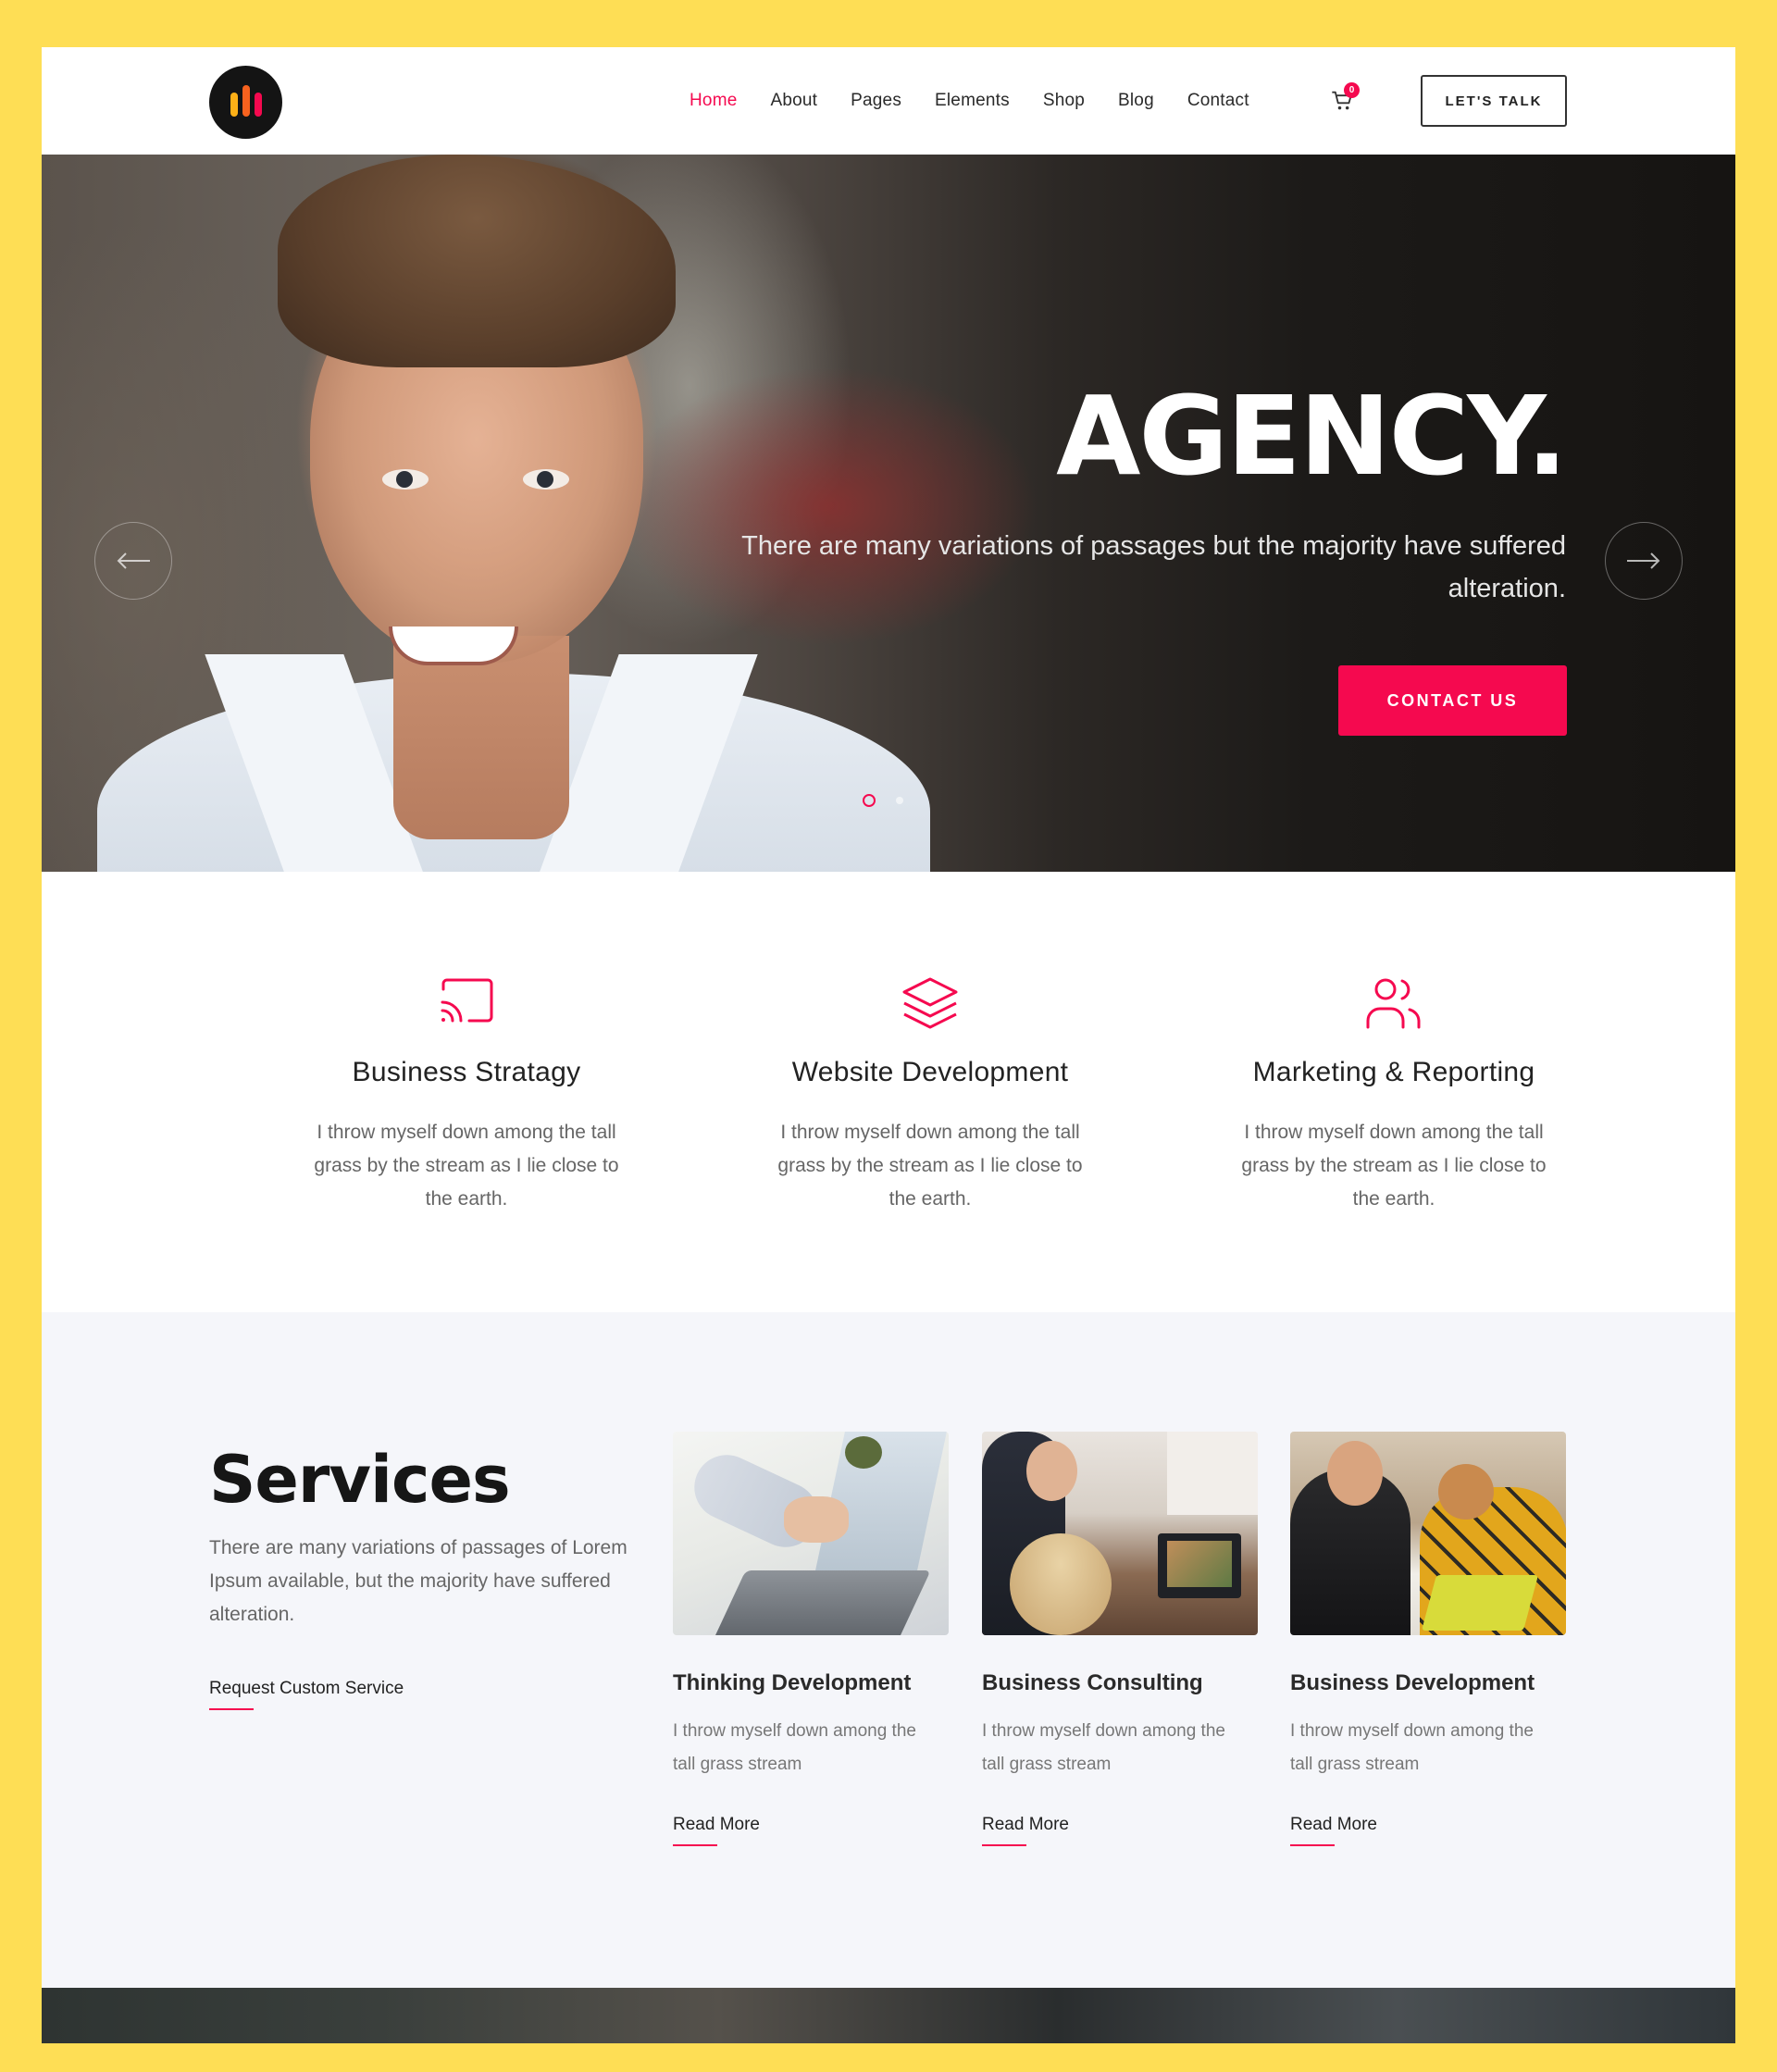 The image size is (1777, 2072). Describe the element at coordinates (930, 1072) in the screenshot. I see `feature-title: Website Development` at that location.